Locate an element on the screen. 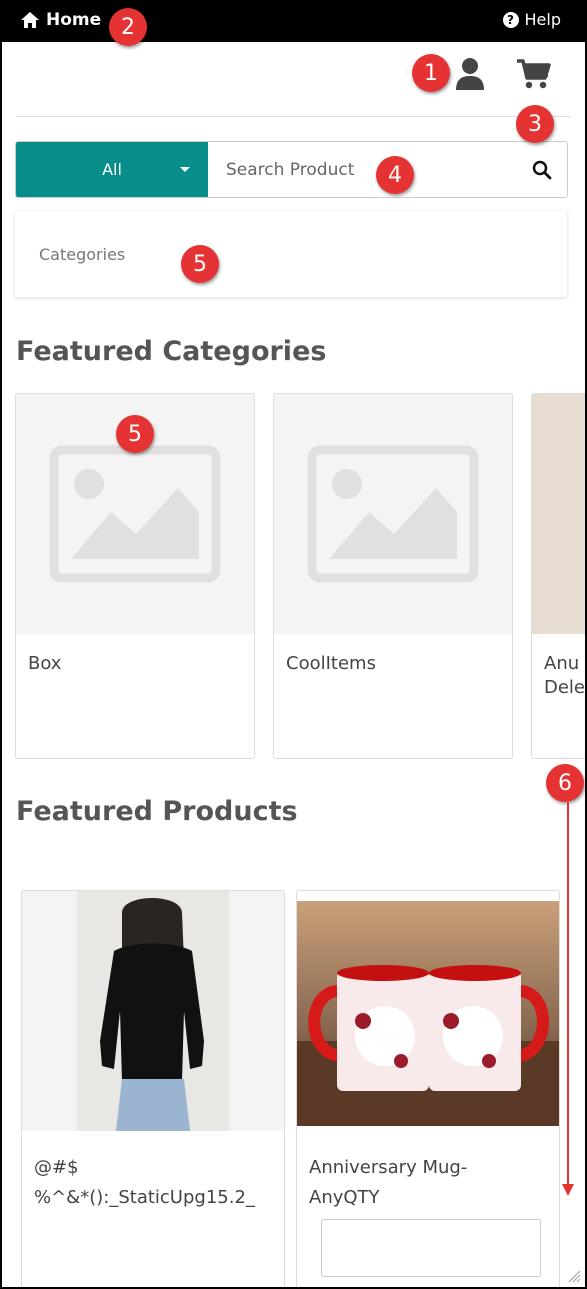  header-divider is located at coordinates (293, 116).